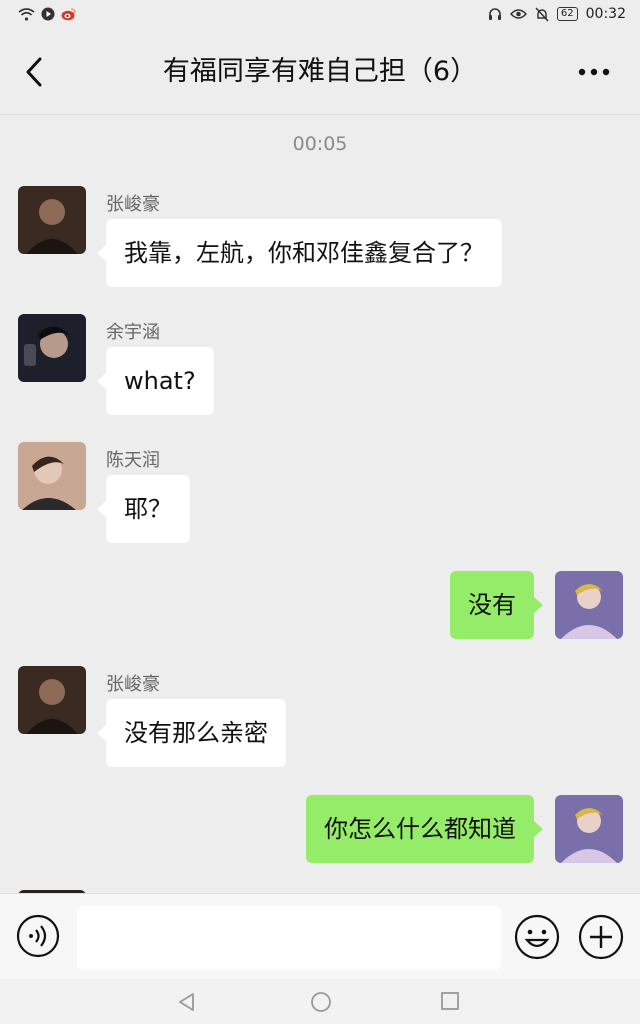  What do you see at coordinates (424, 829) in the screenshot?
I see `message-bubble: 你怎么什么都知道` at bounding box center [424, 829].